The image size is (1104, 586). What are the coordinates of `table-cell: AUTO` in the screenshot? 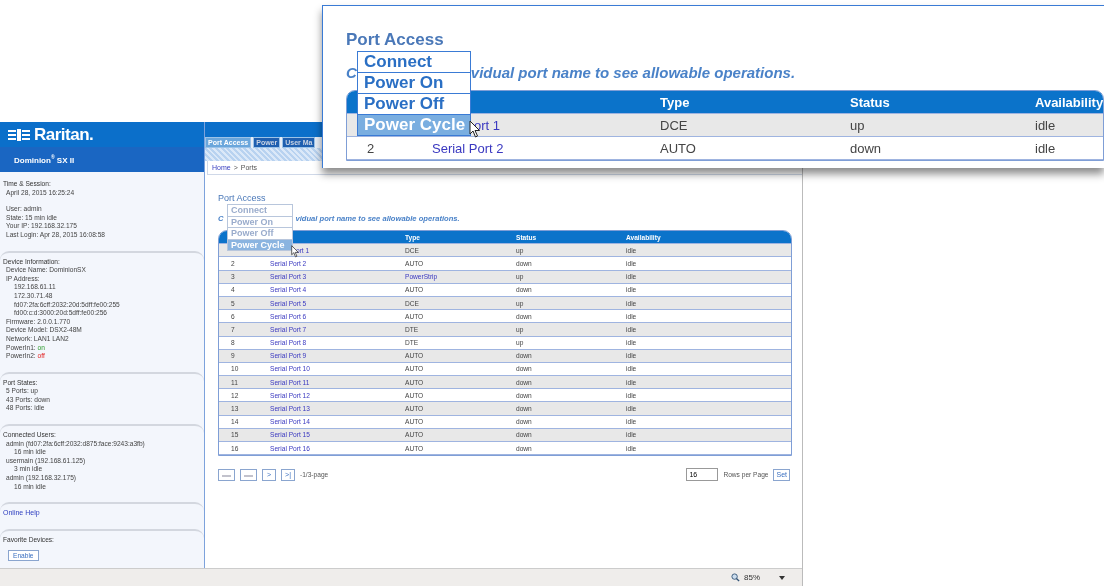 It's located at (678, 148).